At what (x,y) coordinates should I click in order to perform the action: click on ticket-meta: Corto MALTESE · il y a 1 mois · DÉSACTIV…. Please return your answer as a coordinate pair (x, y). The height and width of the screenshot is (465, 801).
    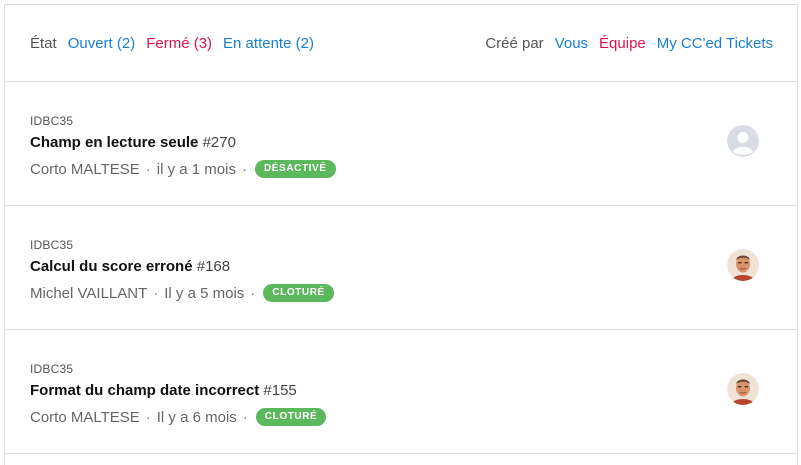
    Looking at the image, I should click on (183, 169).